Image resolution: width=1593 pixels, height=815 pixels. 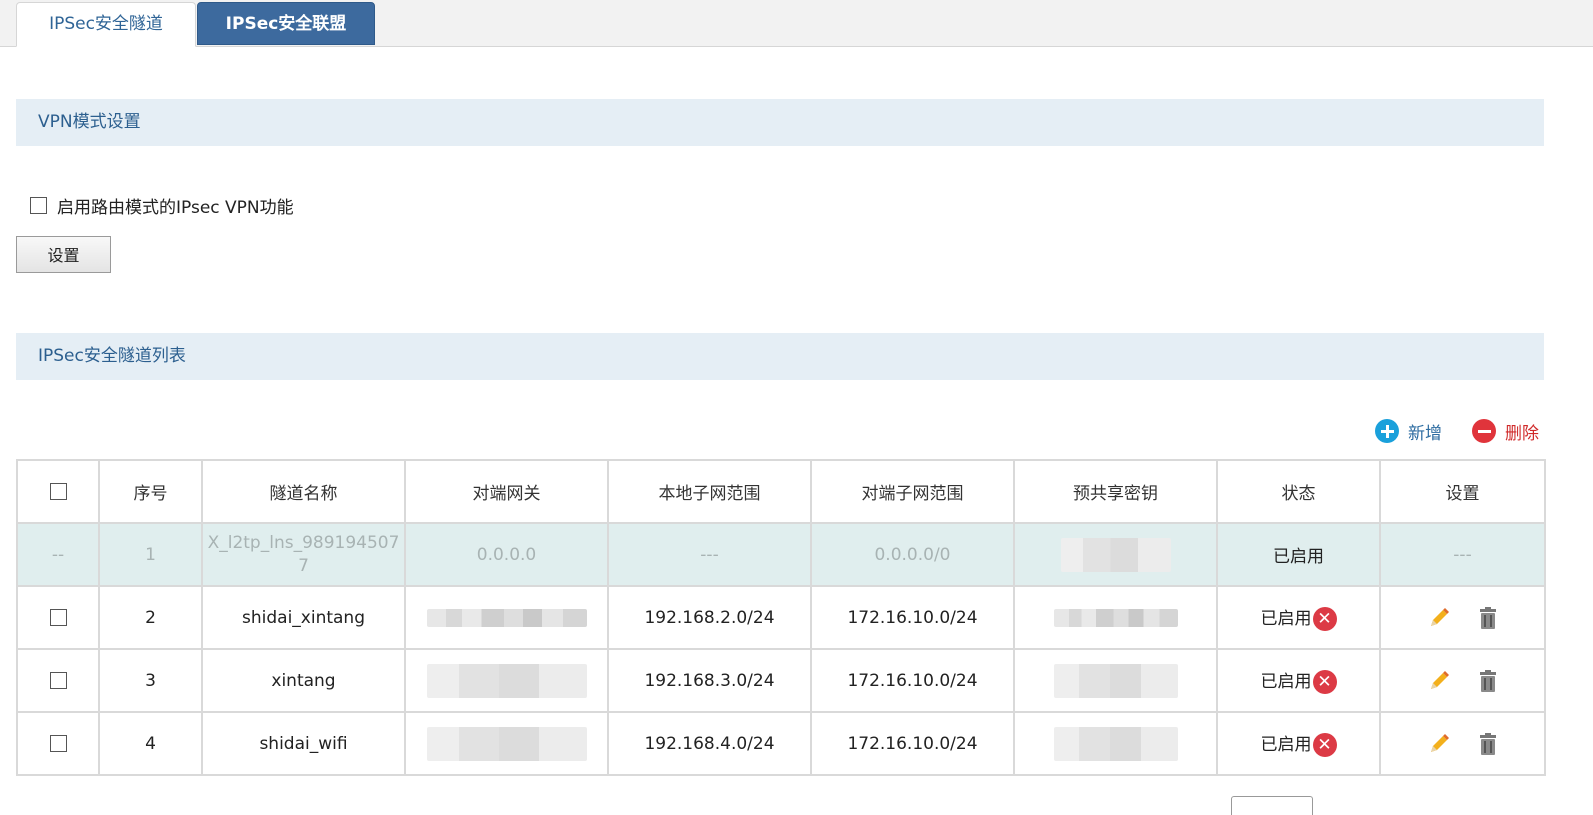 I want to click on row-index: 1, so click(x=150, y=554).